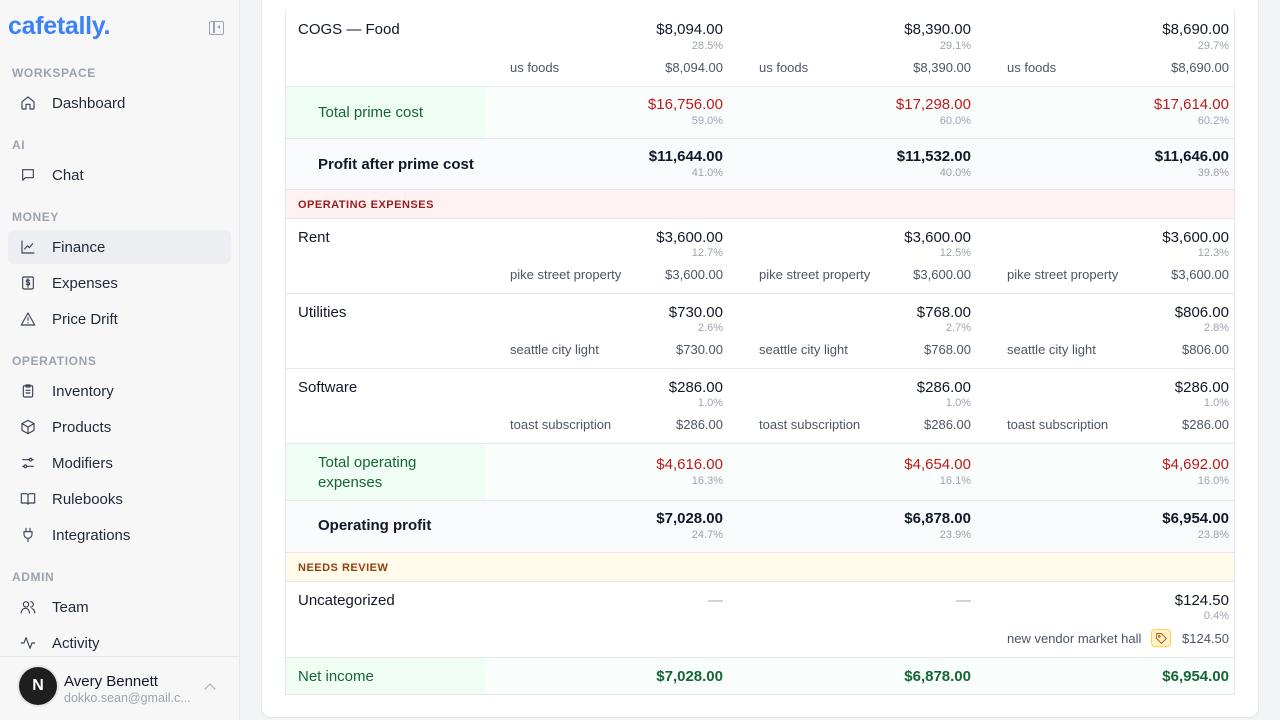 The height and width of the screenshot is (720, 1280). What do you see at coordinates (710, 403) in the screenshot?
I see `pct-col-1: 1.0%` at bounding box center [710, 403].